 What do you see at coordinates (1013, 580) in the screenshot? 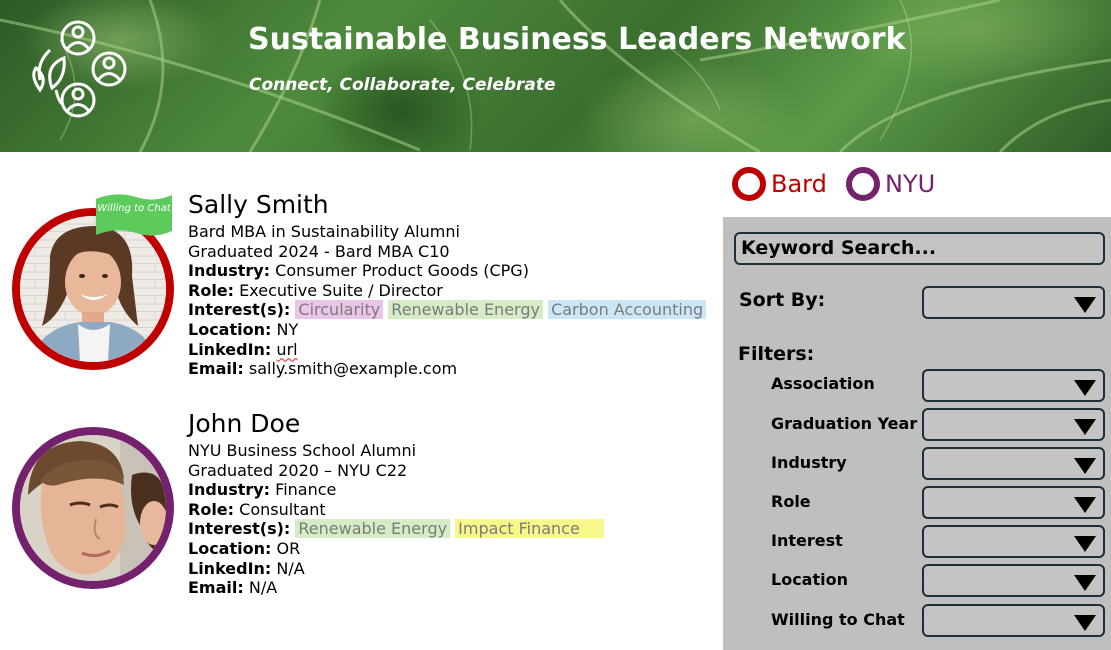
I see `filter-location-dropdown` at bounding box center [1013, 580].